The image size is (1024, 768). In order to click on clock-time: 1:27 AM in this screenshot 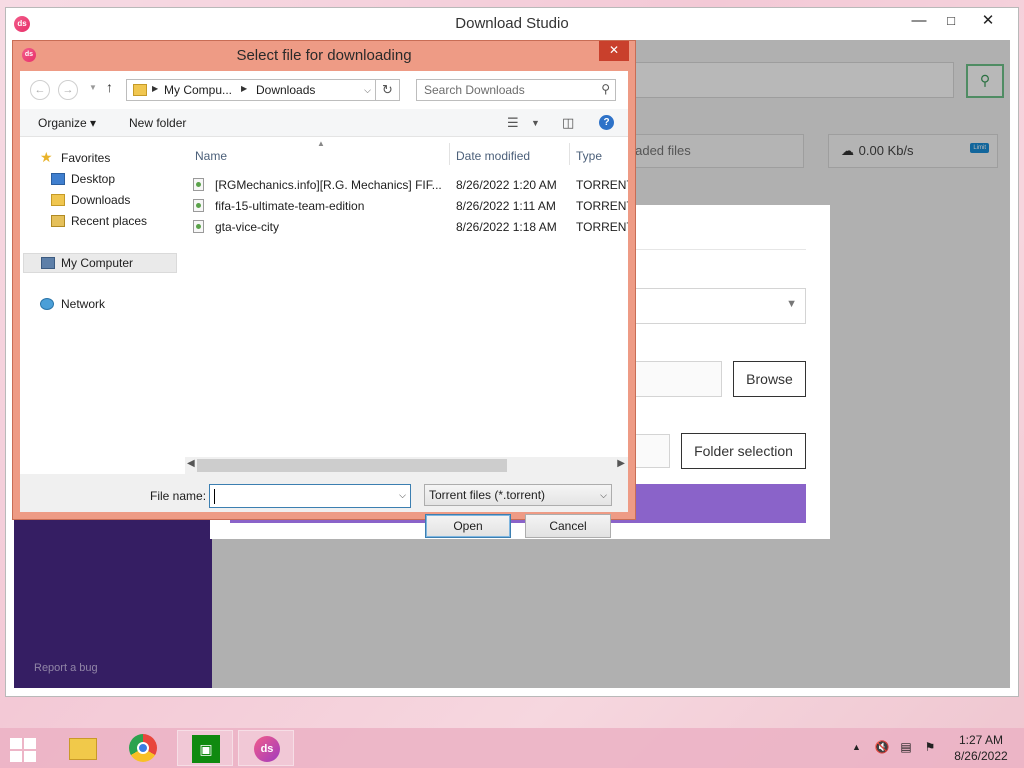, I will do `click(981, 740)`.